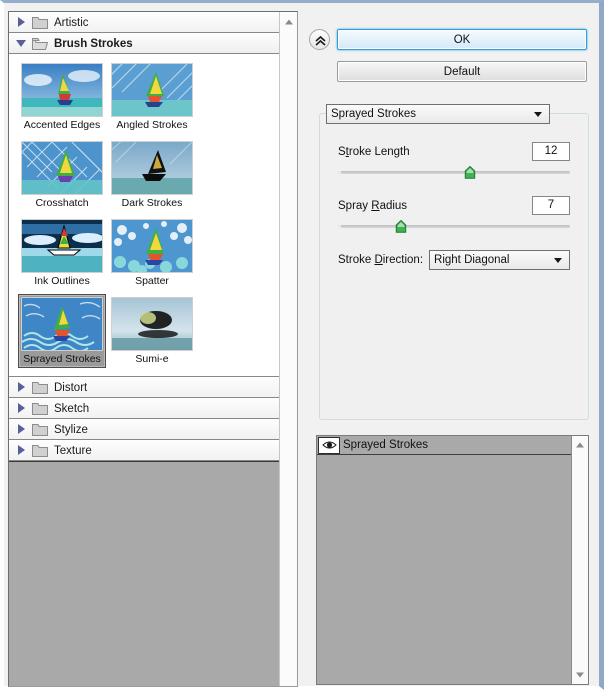  I want to click on tree-item-label: Artistic, so click(71, 22).